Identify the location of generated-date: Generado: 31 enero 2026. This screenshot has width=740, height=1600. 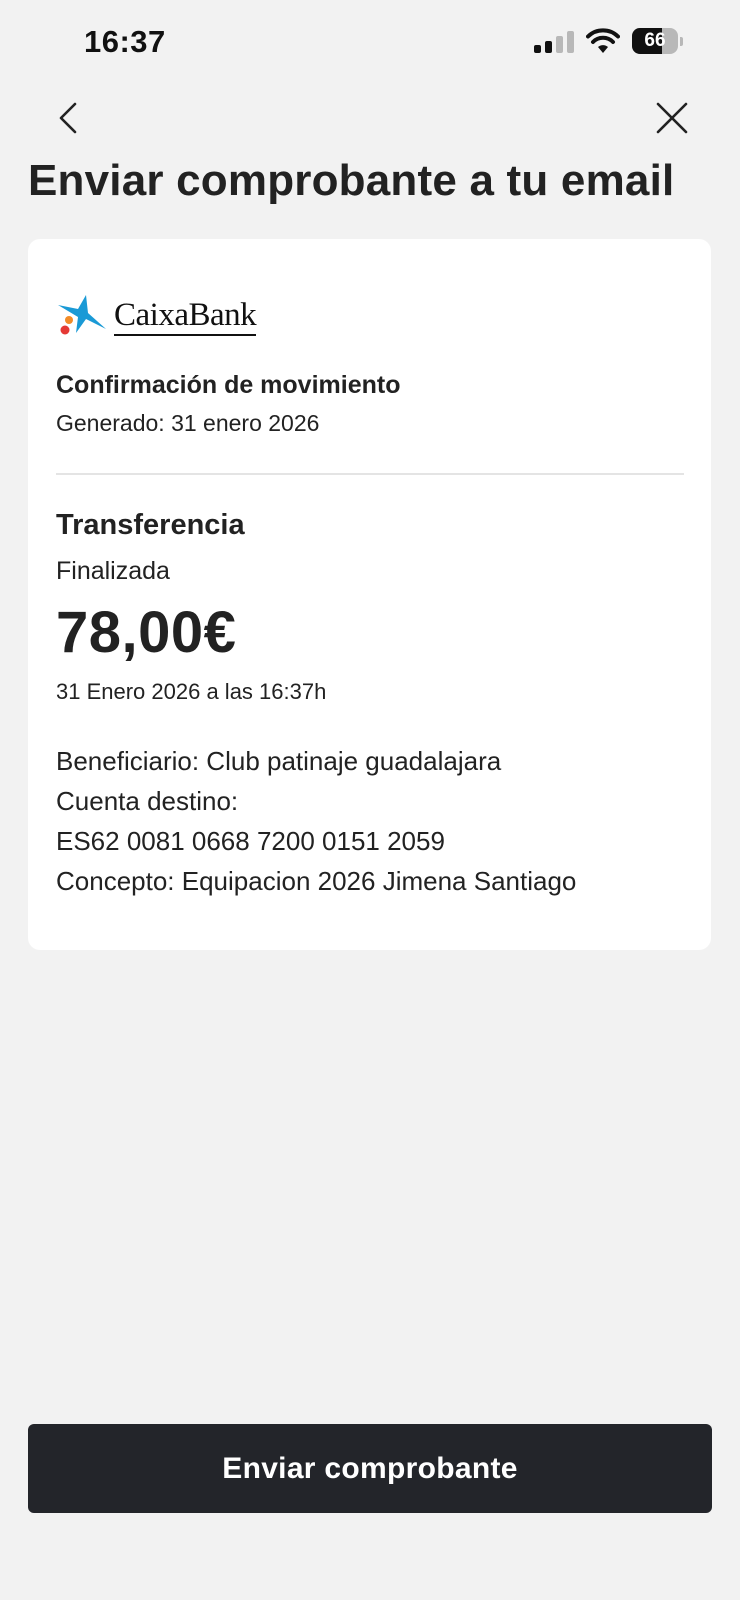
(188, 423).